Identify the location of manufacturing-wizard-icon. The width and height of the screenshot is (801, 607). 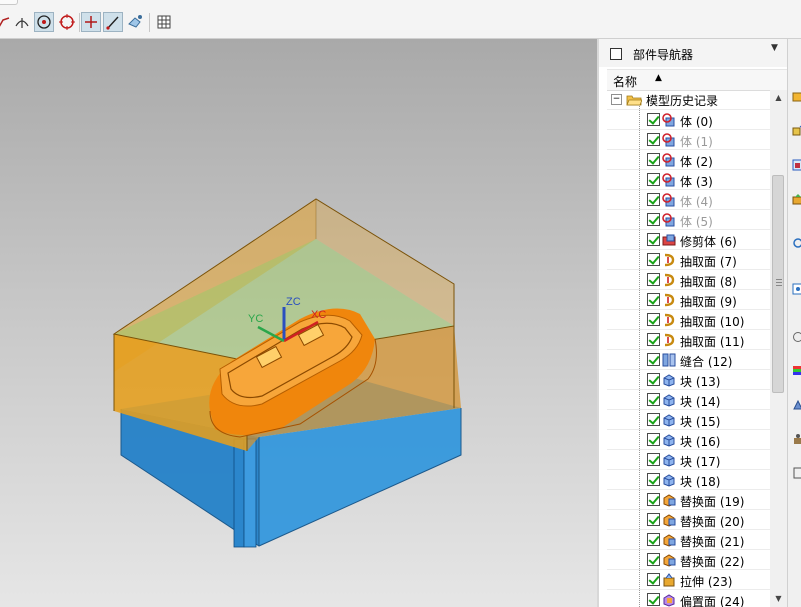
(796, 439).